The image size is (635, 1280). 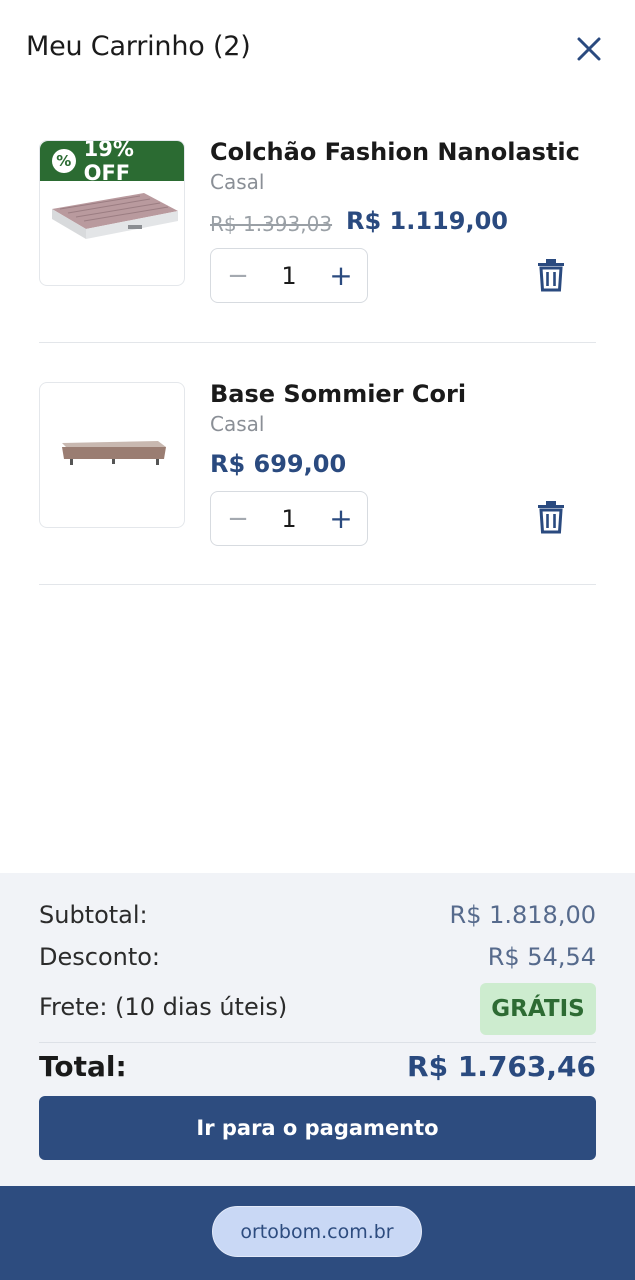 I want to click on product-image, so click(x=112, y=455).